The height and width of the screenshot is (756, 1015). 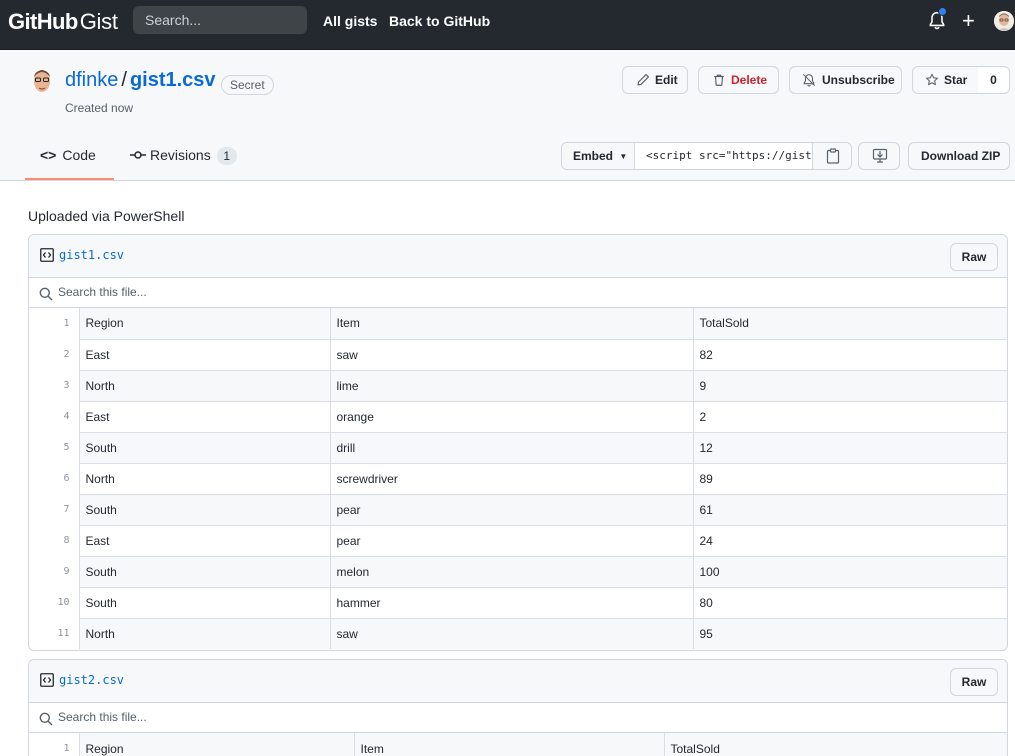 What do you see at coordinates (666, 80) in the screenshot?
I see `edit-label: Edit` at bounding box center [666, 80].